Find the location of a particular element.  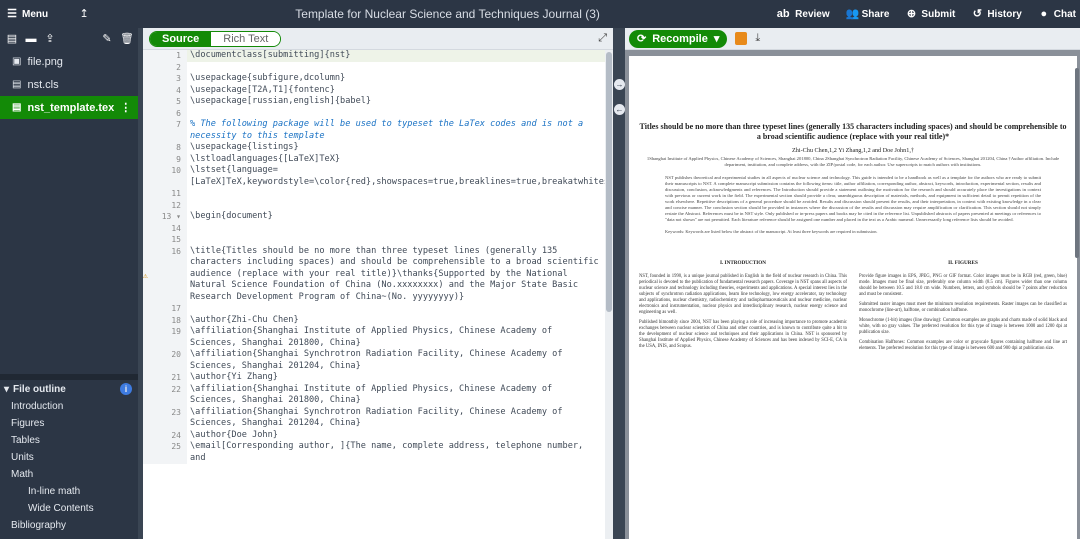

line-number: 8 is located at coordinates (170, 148).